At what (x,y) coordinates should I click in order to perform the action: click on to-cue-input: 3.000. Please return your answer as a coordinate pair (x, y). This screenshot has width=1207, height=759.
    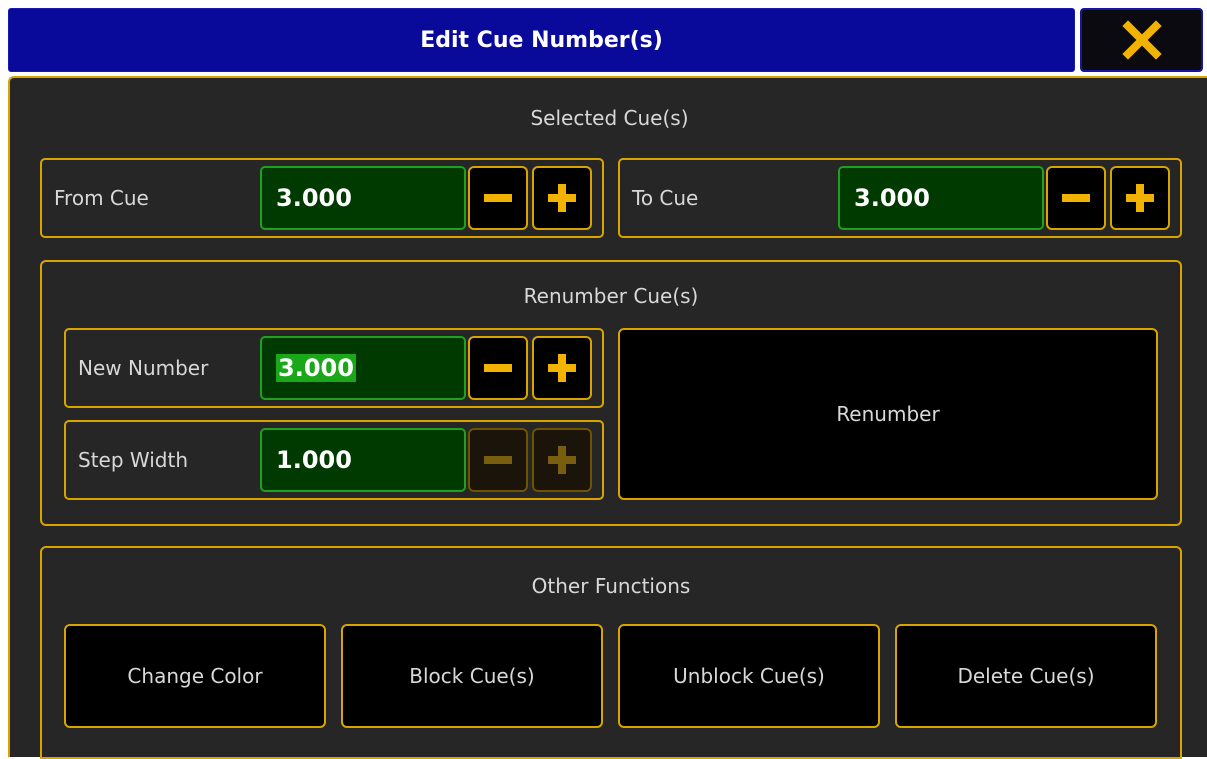
    Looking at the image, I should click on (941, 198).